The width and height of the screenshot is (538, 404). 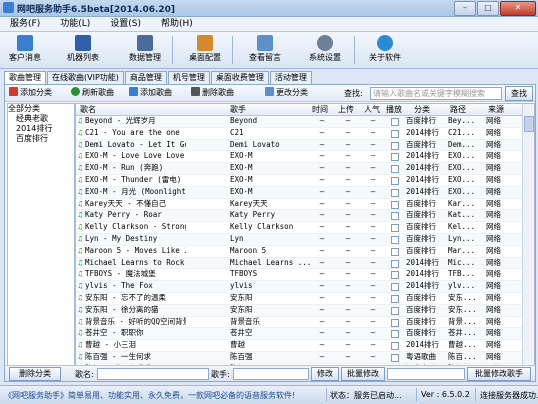 I want to click on modify-button: 修改, so click(x=325, y=374).